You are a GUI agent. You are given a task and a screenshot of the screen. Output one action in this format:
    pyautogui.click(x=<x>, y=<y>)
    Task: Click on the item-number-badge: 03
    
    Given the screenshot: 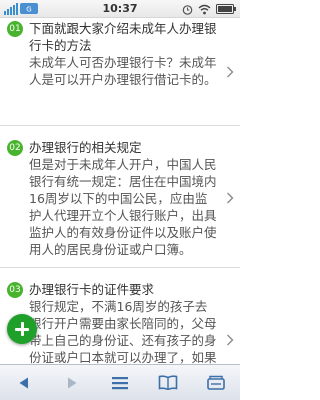 What is the action you would take?
    pyautogui.click(x=15, y=290)
    